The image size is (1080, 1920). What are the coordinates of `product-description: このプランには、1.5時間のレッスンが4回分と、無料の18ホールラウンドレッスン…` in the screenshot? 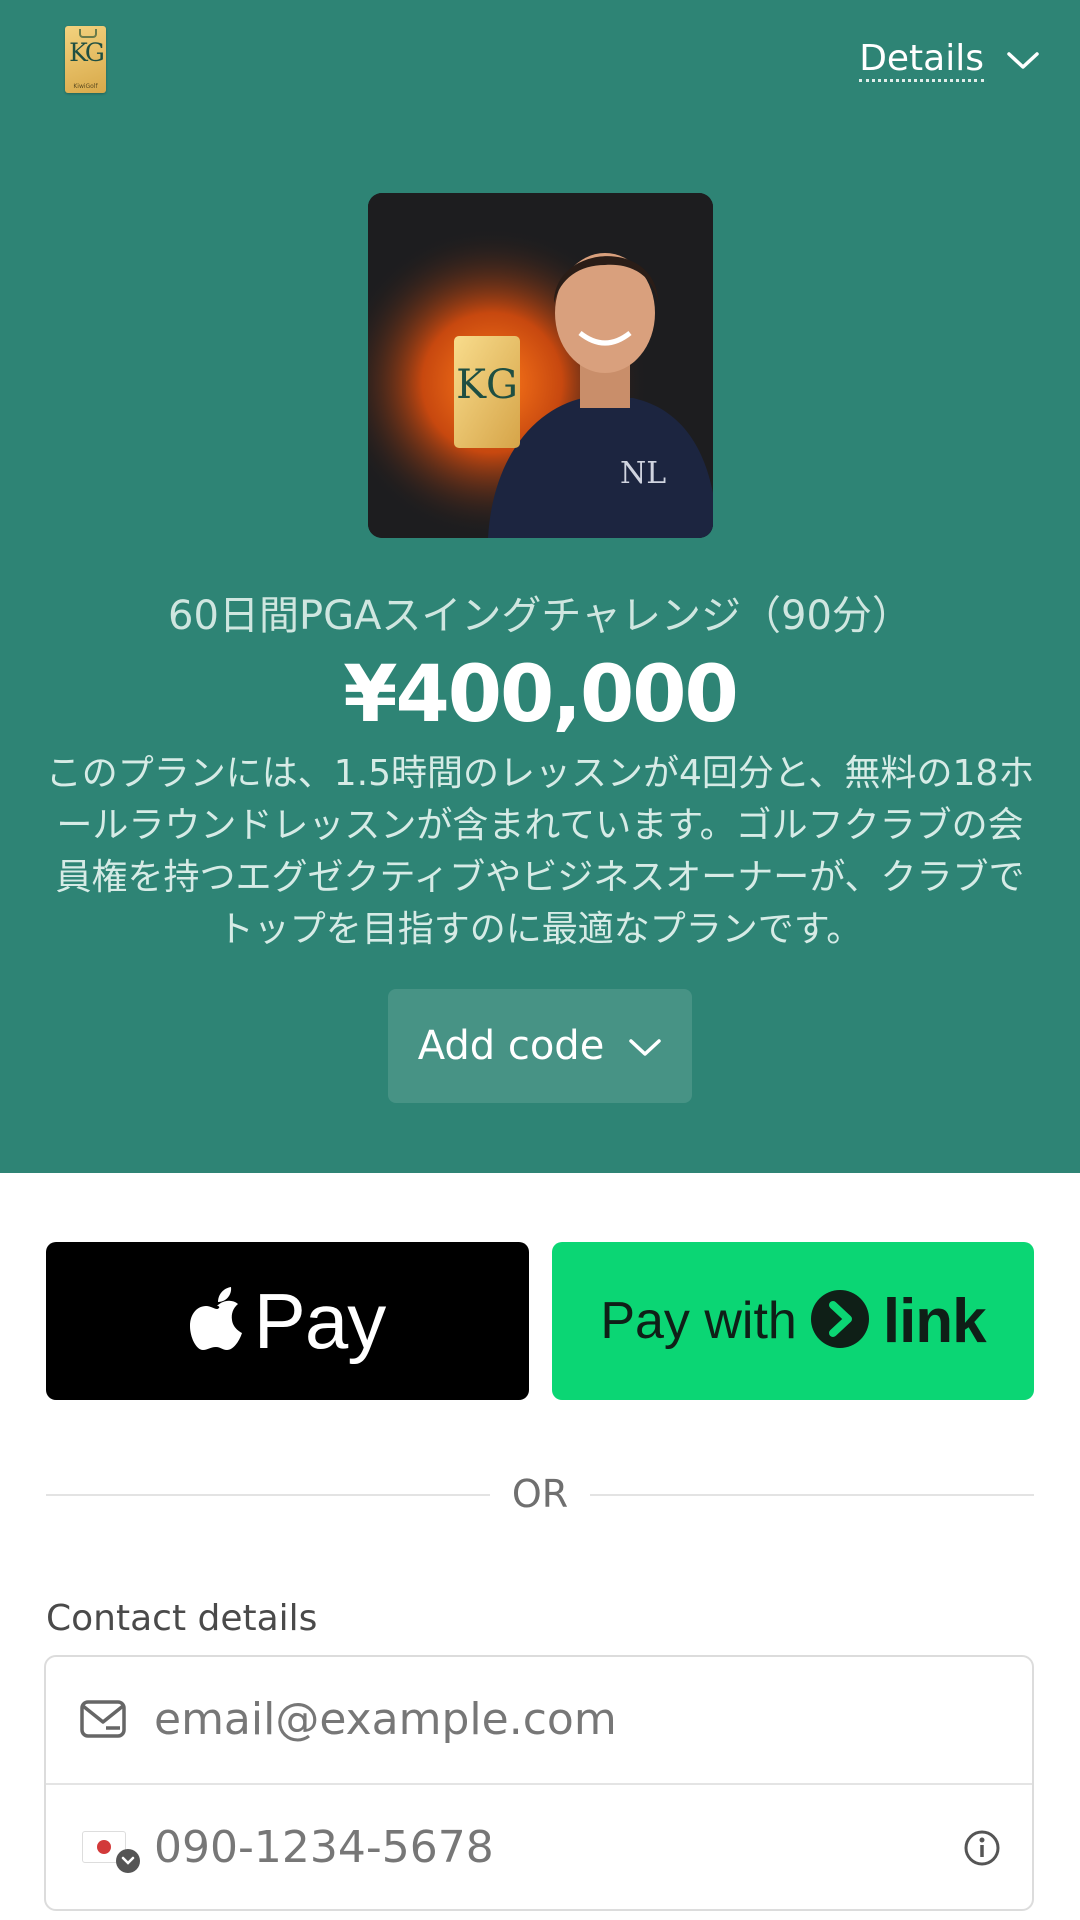 It's located at (540, 851).